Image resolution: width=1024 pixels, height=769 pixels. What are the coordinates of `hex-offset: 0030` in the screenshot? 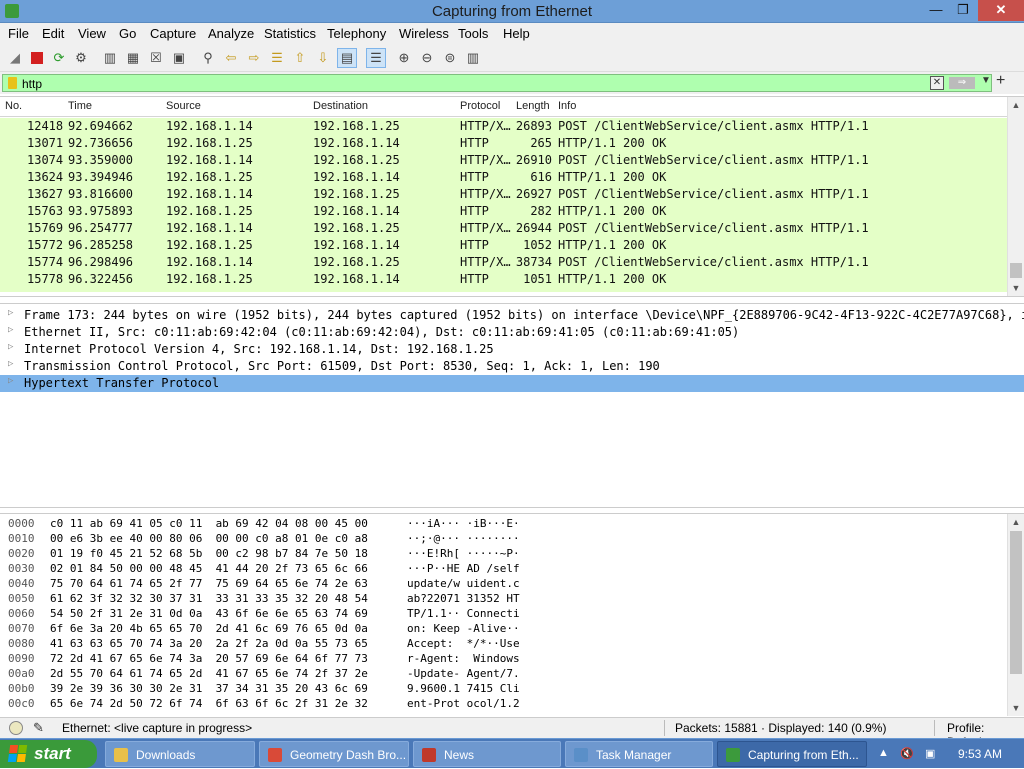 It's located at (21, 568).